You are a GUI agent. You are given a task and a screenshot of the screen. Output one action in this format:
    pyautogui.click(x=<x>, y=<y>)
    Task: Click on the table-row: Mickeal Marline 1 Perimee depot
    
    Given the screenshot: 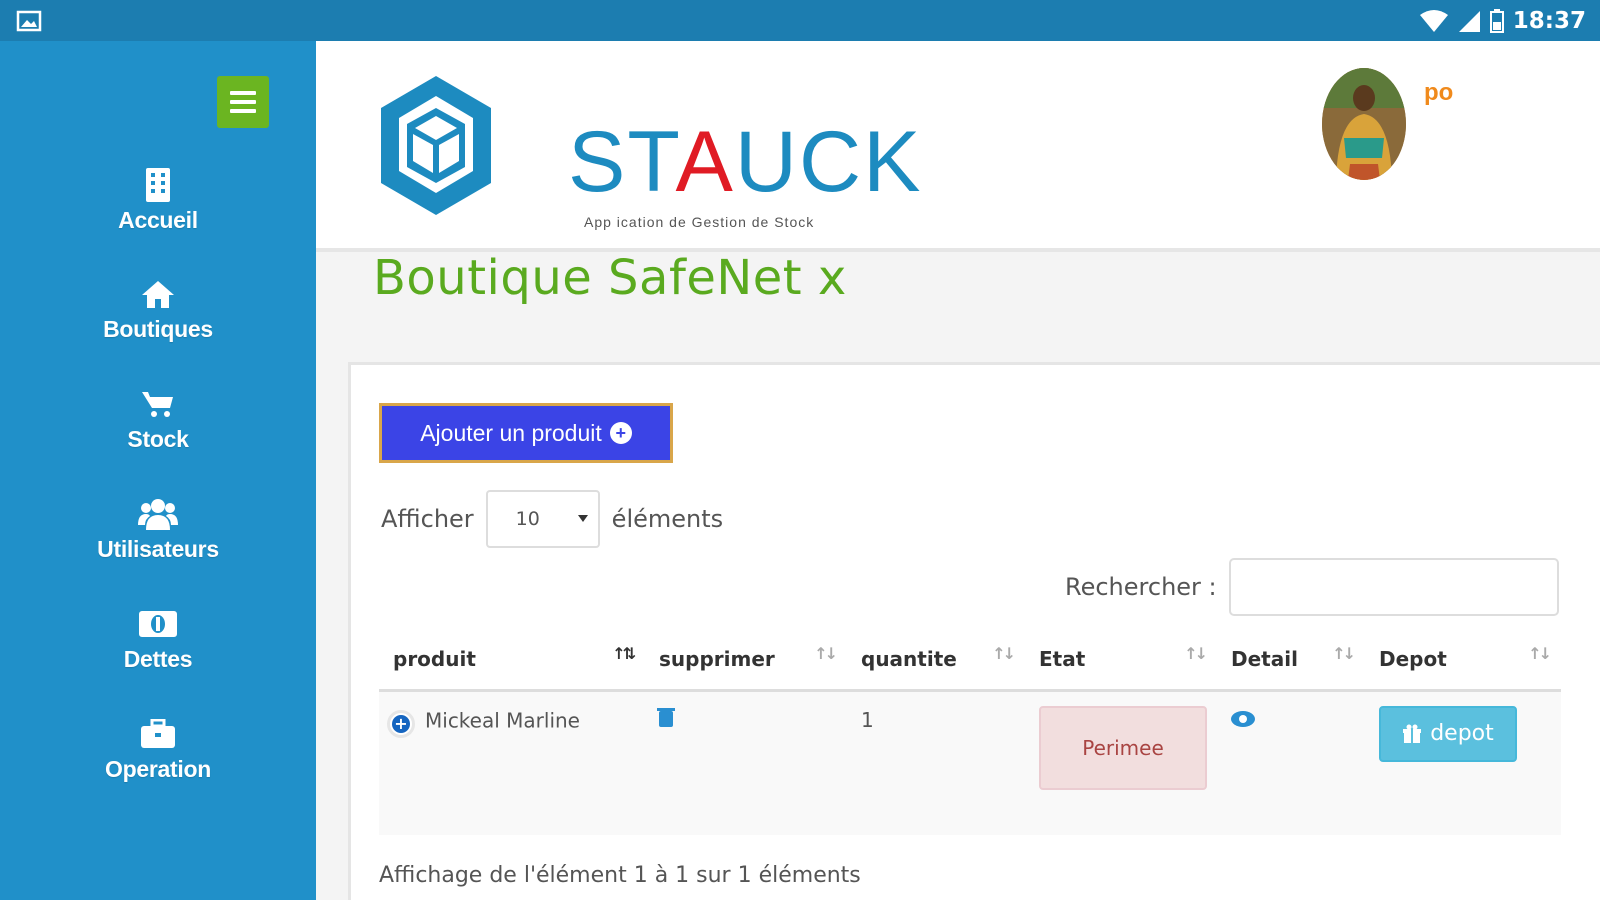 What is the action you would take?
    pyautogui.click(x=970, y=762)
    